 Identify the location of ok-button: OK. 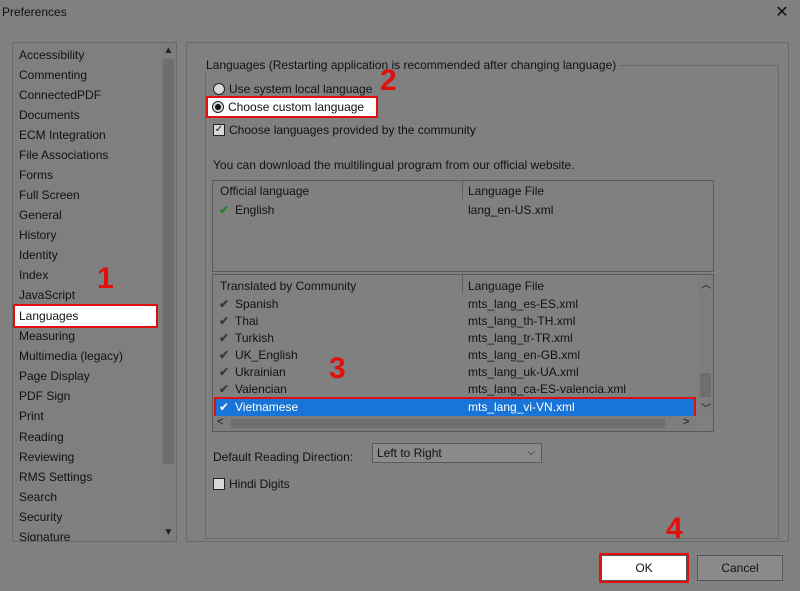
(644, 568).